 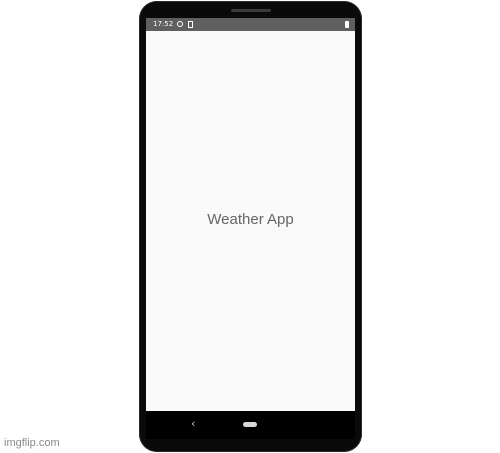 I want to click on status-bar: 17:52, so click(x=250, y=24).